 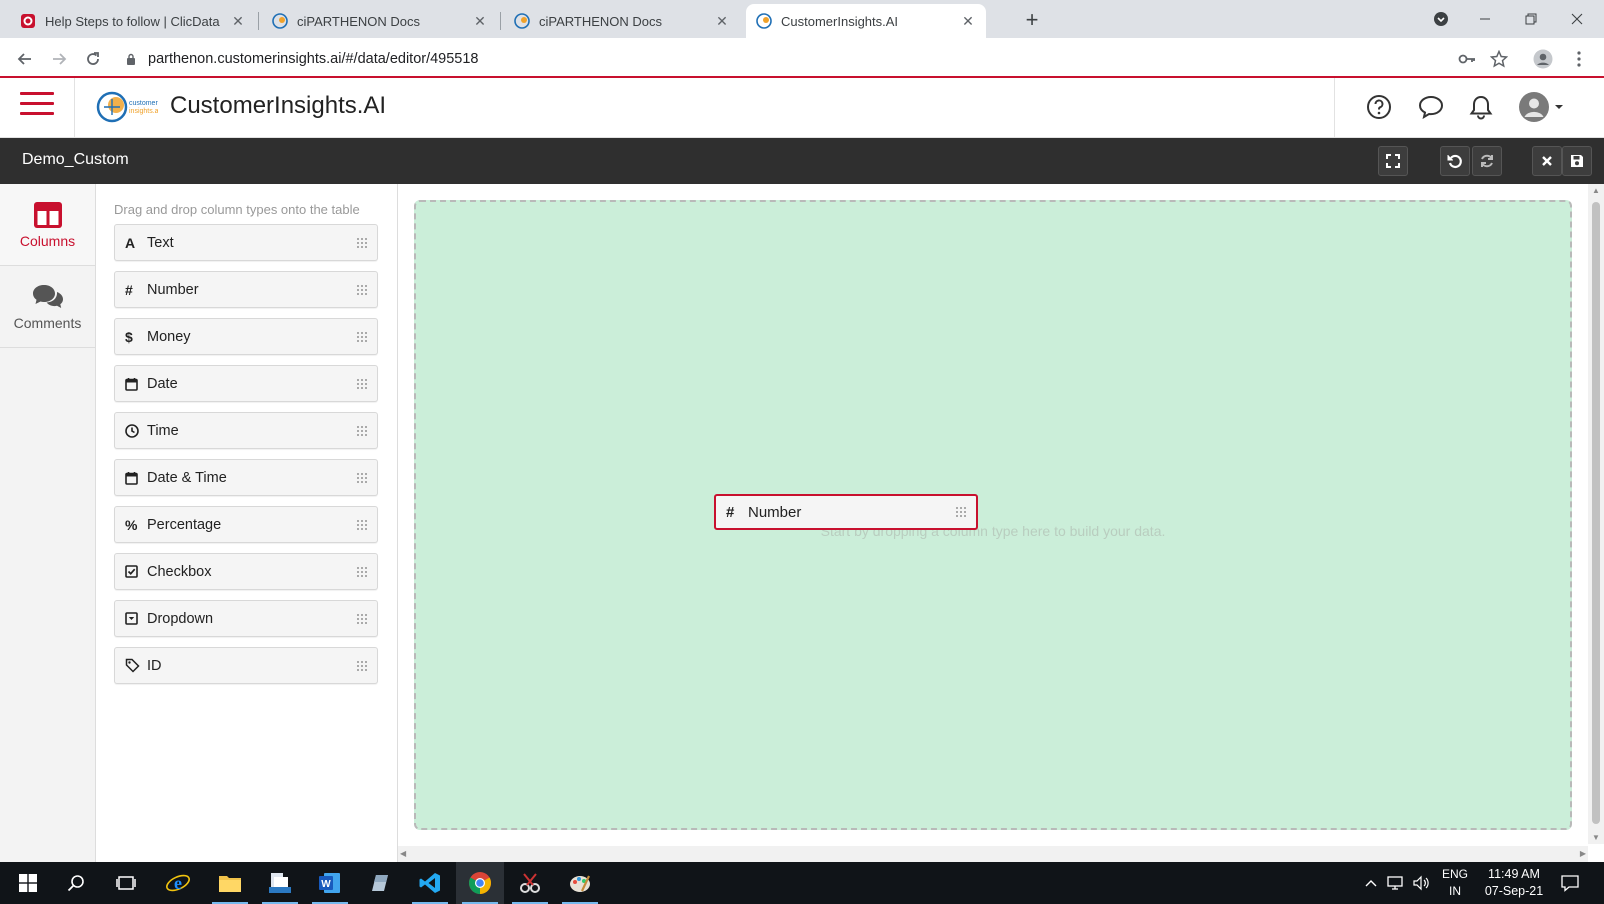 What do you see at coordinates (280, 883) in the screenshot?
I see `file-manager-icon` at bounding box center [280, 883].